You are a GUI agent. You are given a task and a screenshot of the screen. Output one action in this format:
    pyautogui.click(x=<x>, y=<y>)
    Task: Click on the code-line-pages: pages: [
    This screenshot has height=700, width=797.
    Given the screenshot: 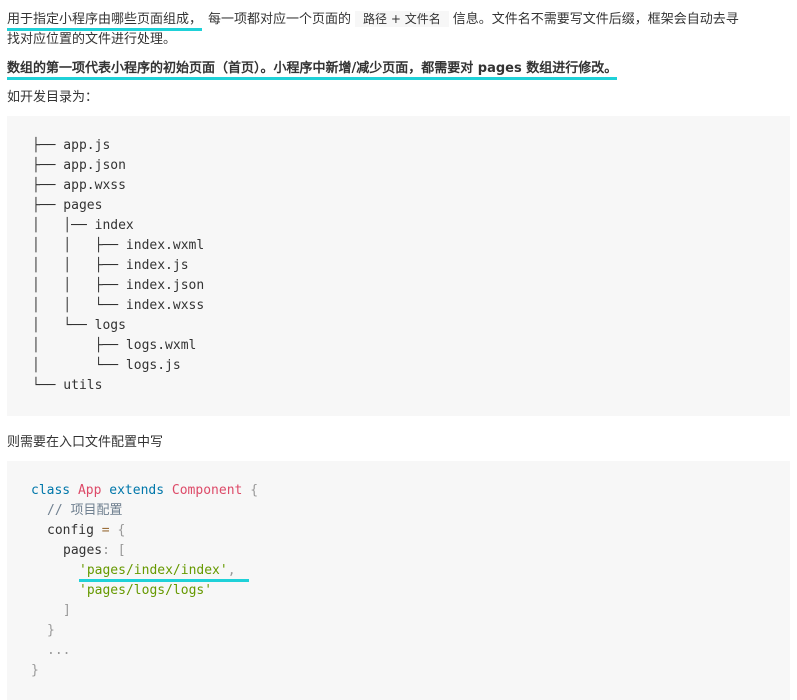 What is the action you would take?
    pyautogui.click(x=94, y=551)
    